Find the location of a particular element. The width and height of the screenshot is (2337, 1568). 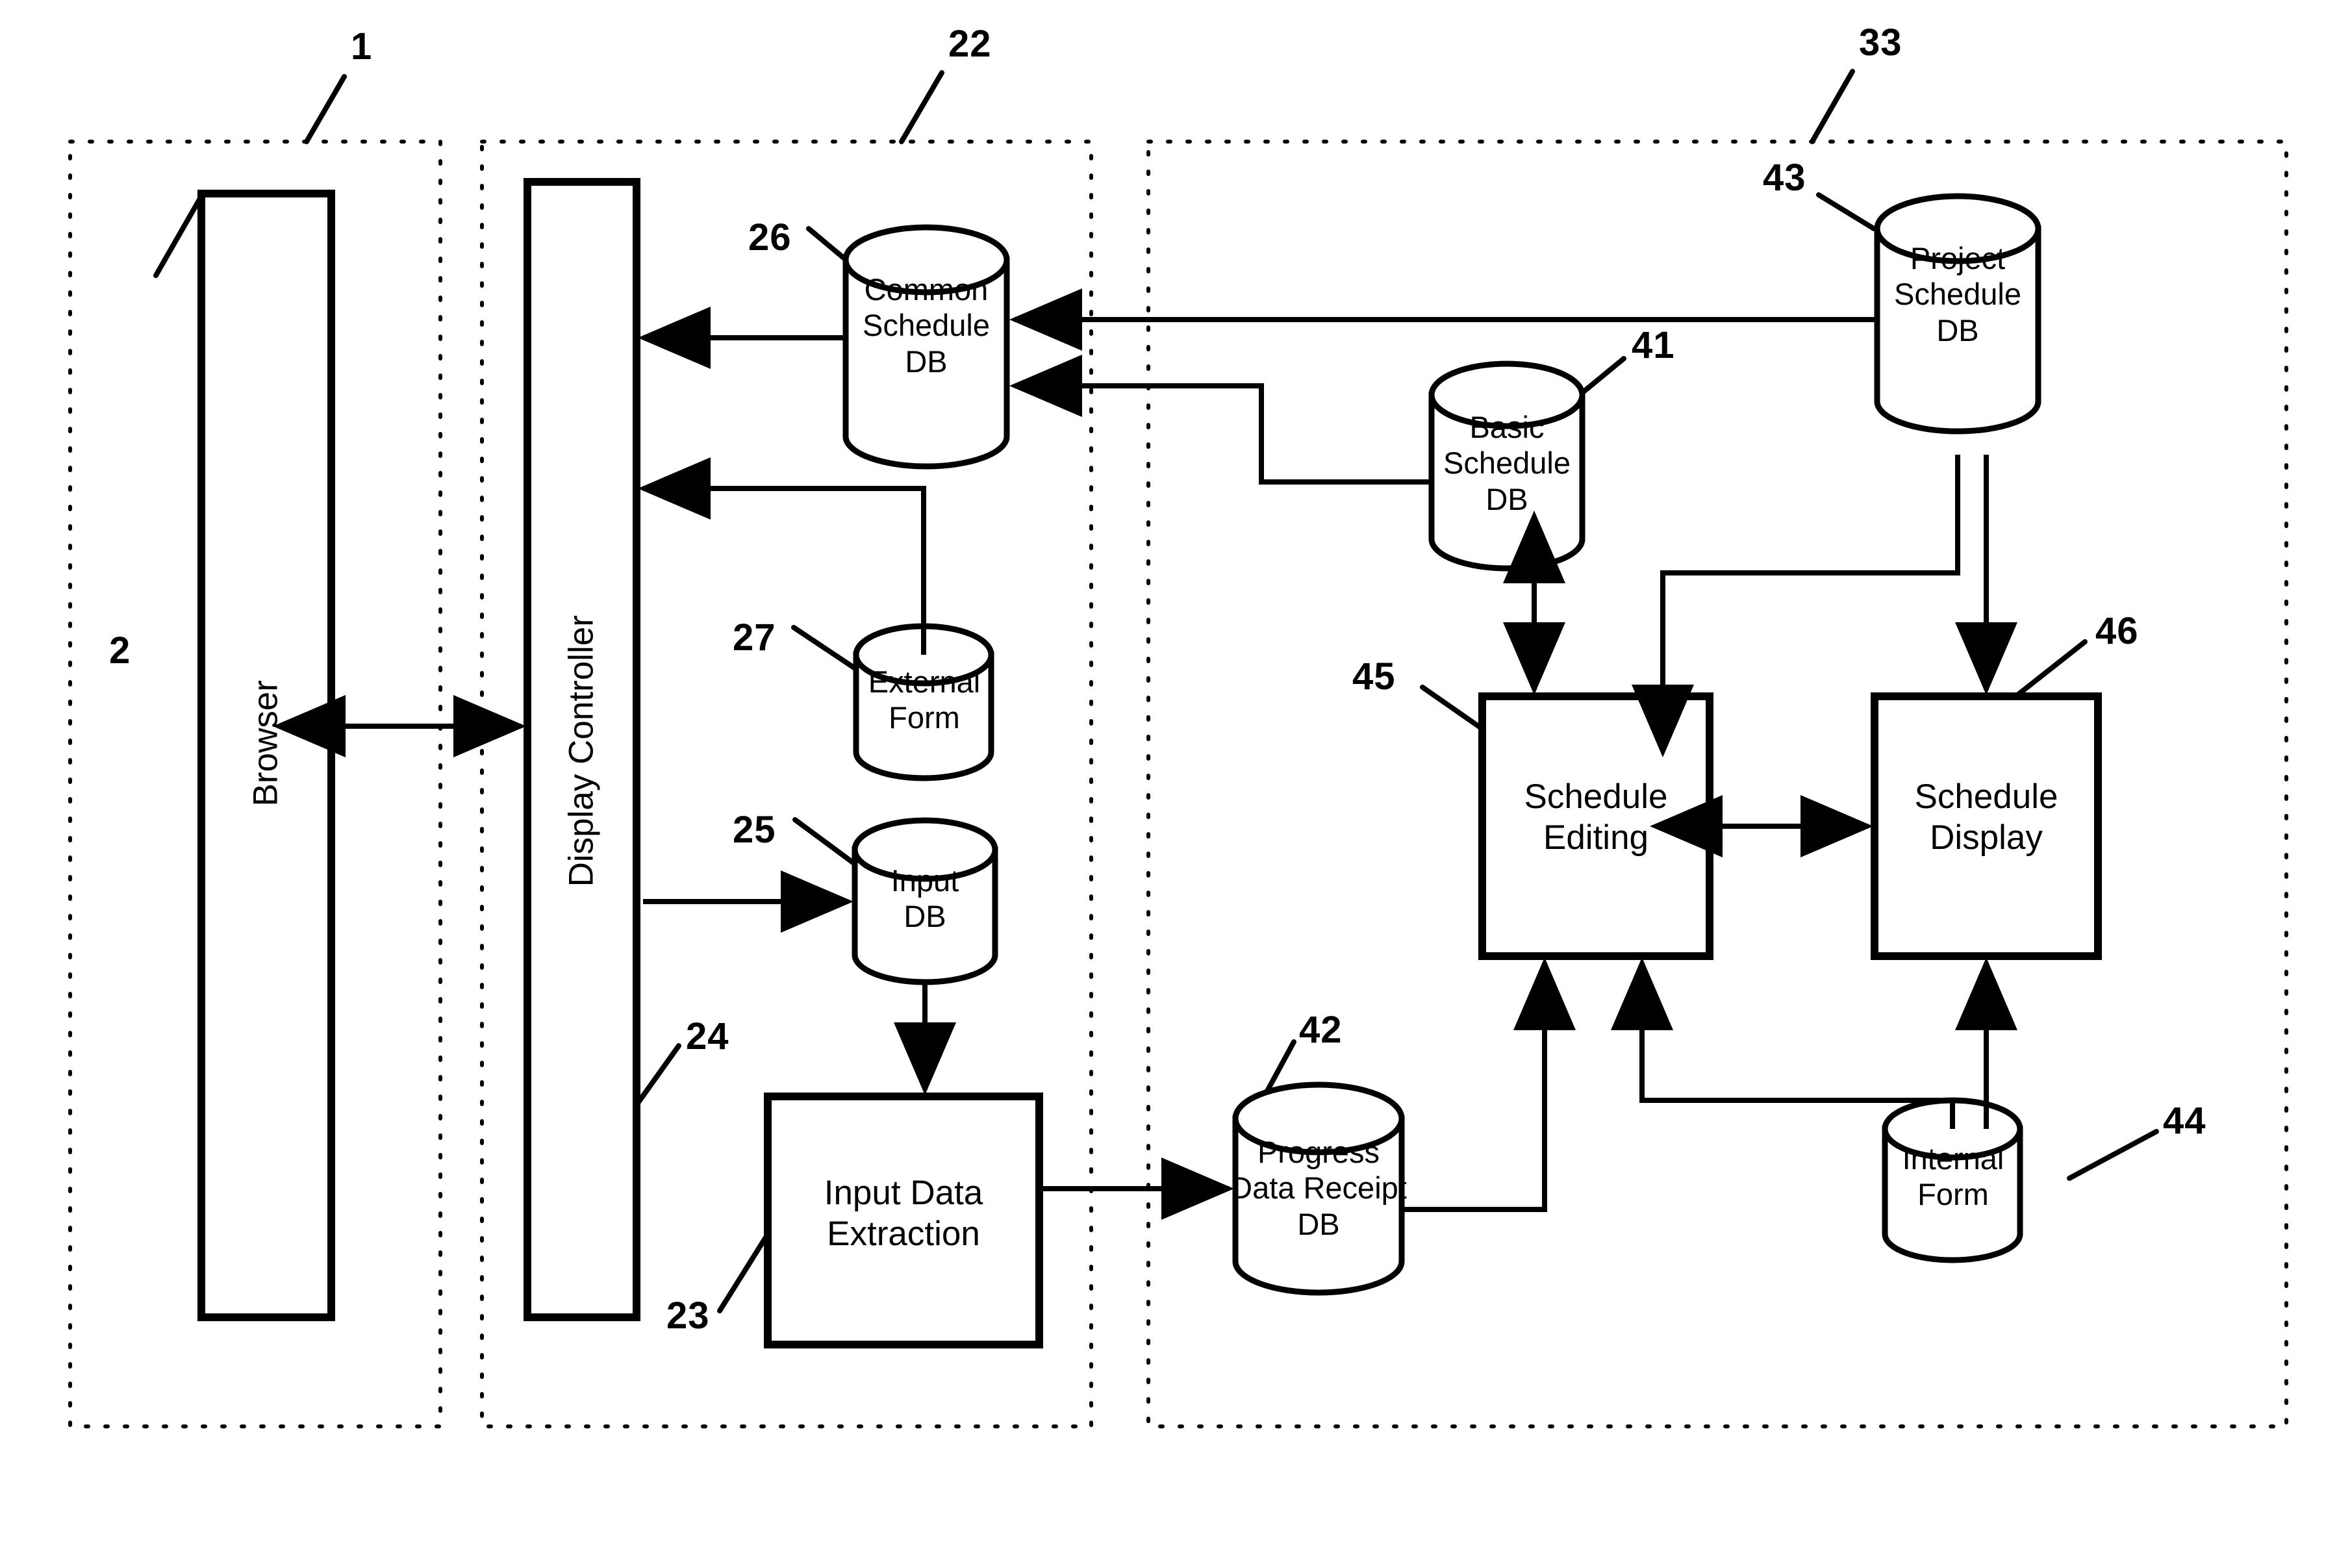

common-schedule-db-label: Common Schedule DB is located at coordinates (927, 325).